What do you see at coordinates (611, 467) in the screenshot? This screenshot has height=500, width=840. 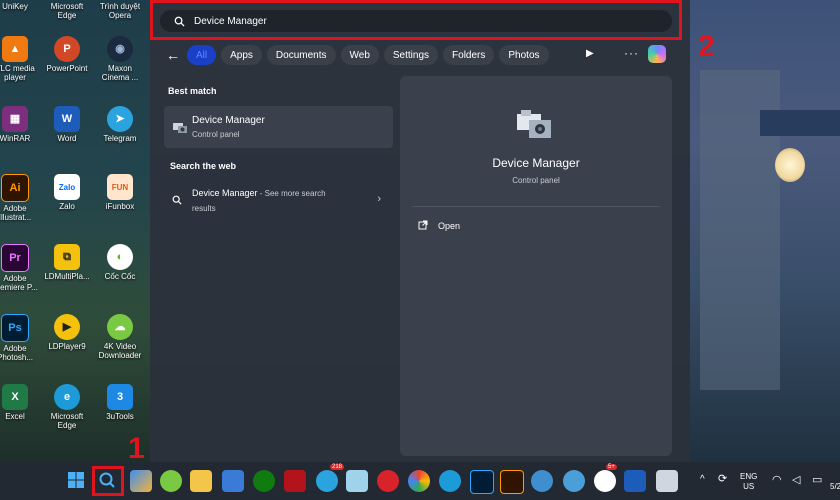 I see `chat-badge: 5+` at bounding box center [611, 467].